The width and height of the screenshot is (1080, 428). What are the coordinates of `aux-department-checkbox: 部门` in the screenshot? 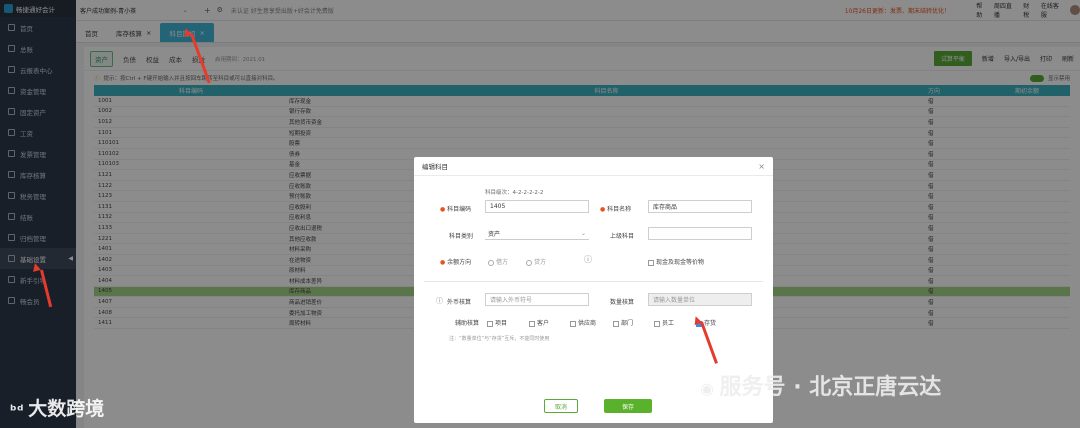 It's located at (623, 322).